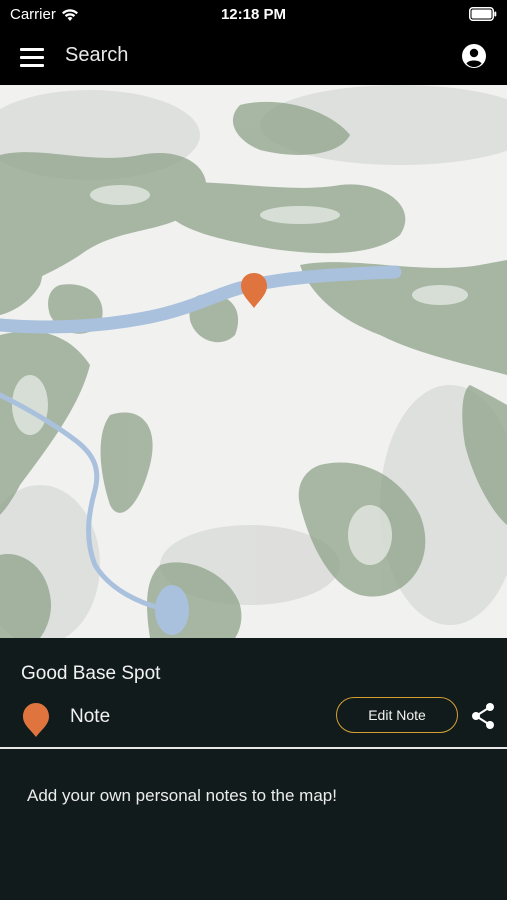  What do you see at coordinates (36, 720) in the screenshot?
I see `map-marker-icon` at bounding box center [36, 720].